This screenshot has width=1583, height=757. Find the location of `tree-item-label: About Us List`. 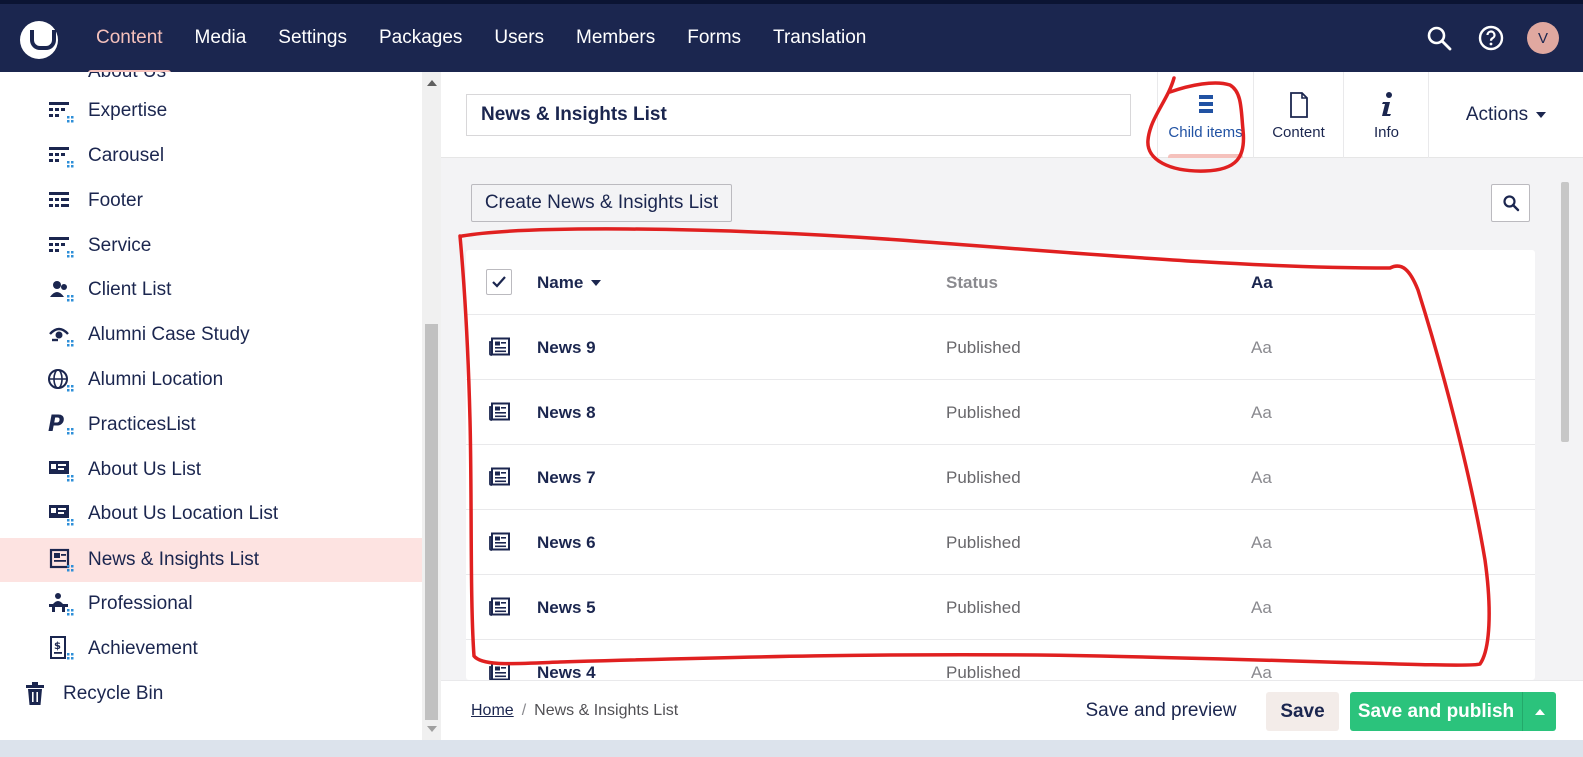

tree-item-label: About Us List is located at coordinates (144, 469).